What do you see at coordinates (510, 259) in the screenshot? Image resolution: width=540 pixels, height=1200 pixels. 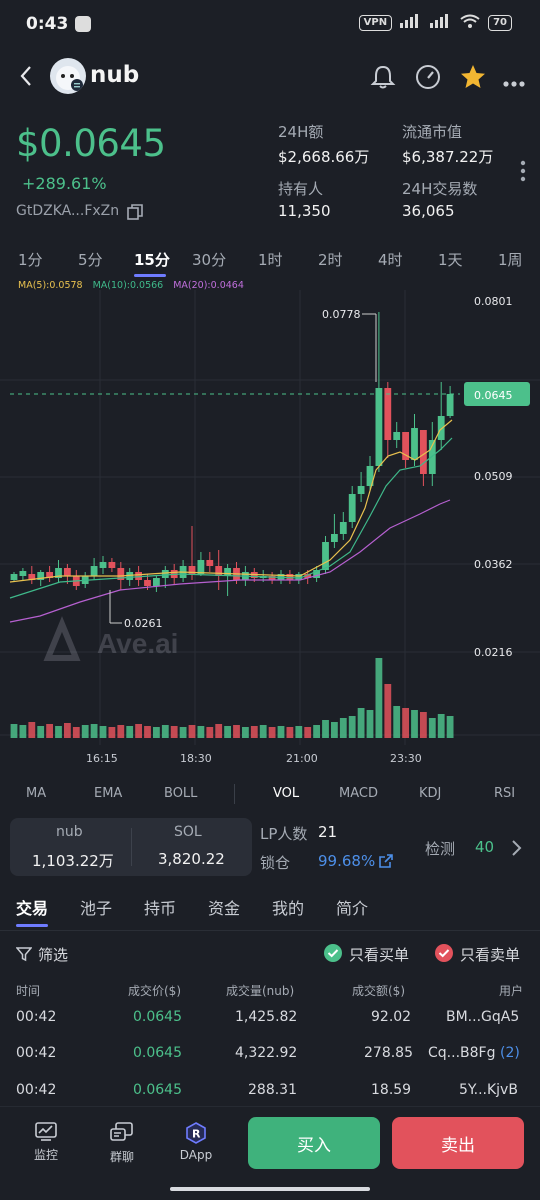 I see `tf-1w: 1周` at bounding box center [510, 259].